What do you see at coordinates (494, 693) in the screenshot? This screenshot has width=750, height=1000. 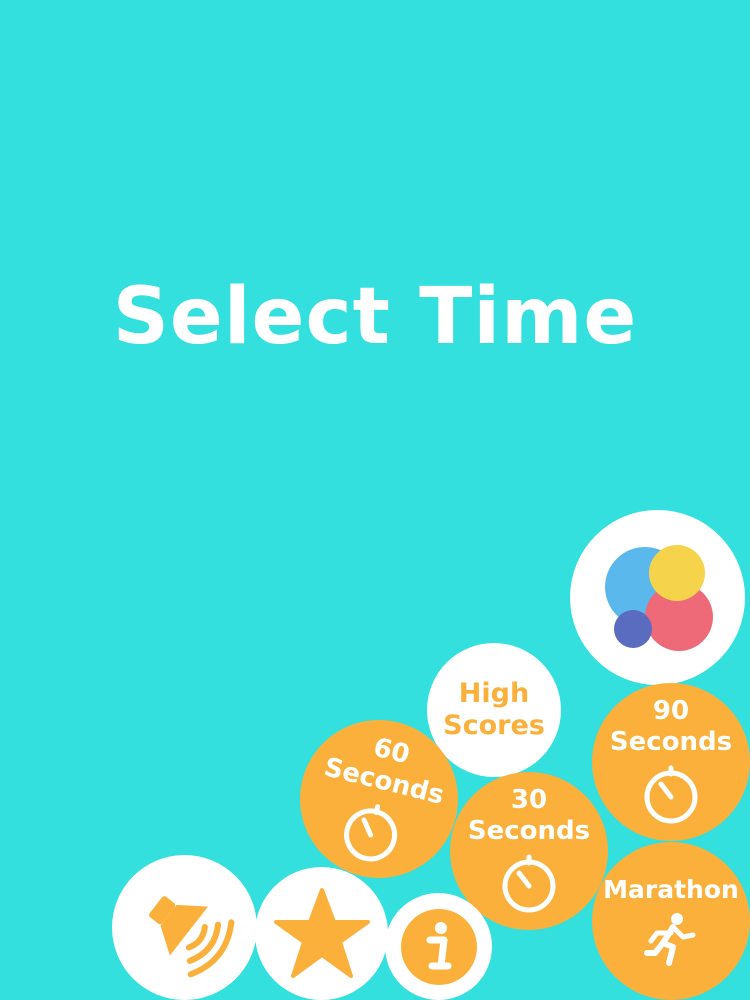 I see `high-scores-label-1: High` at bounding box center [494, 693].